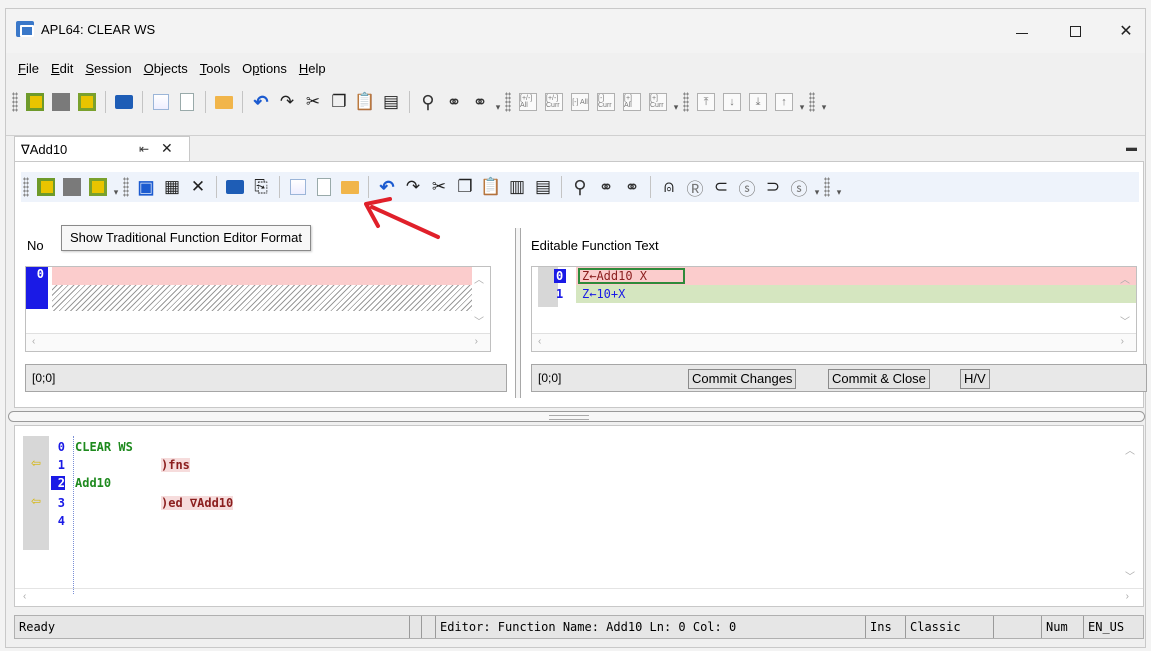 This screenshot has width=1151, height=651. What do you see at coordinates (1126, 31) in the screenshot?
I see `close-window-button: ✕` at bounding box center [1126, 31].